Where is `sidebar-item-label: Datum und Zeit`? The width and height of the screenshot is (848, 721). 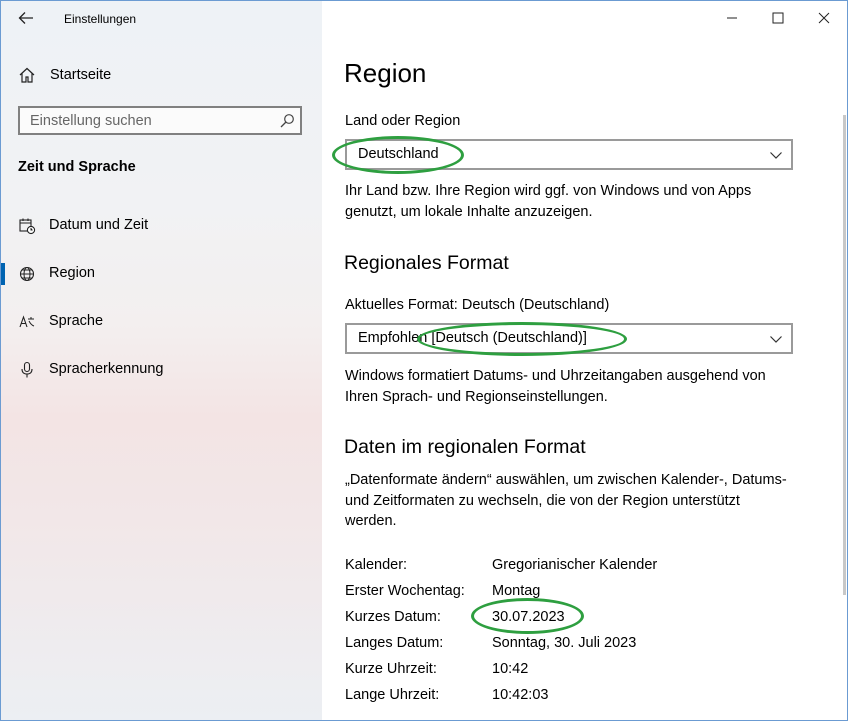 sidebar-item-label: Datum und Zeit is located at coordinates (99, 225).